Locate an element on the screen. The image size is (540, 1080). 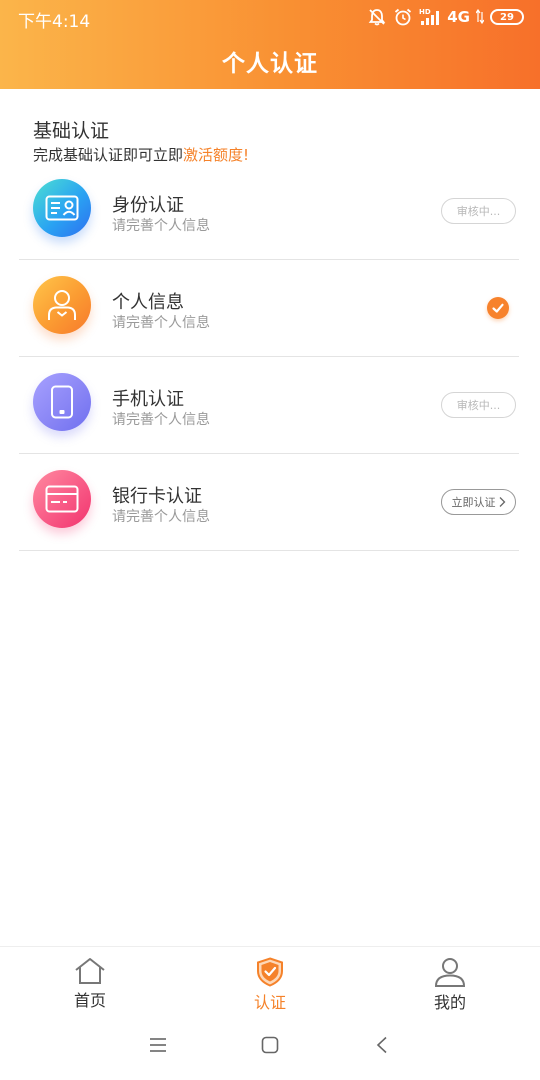
auth-item-title: 身份认证 is located at coordinates (148, 205).